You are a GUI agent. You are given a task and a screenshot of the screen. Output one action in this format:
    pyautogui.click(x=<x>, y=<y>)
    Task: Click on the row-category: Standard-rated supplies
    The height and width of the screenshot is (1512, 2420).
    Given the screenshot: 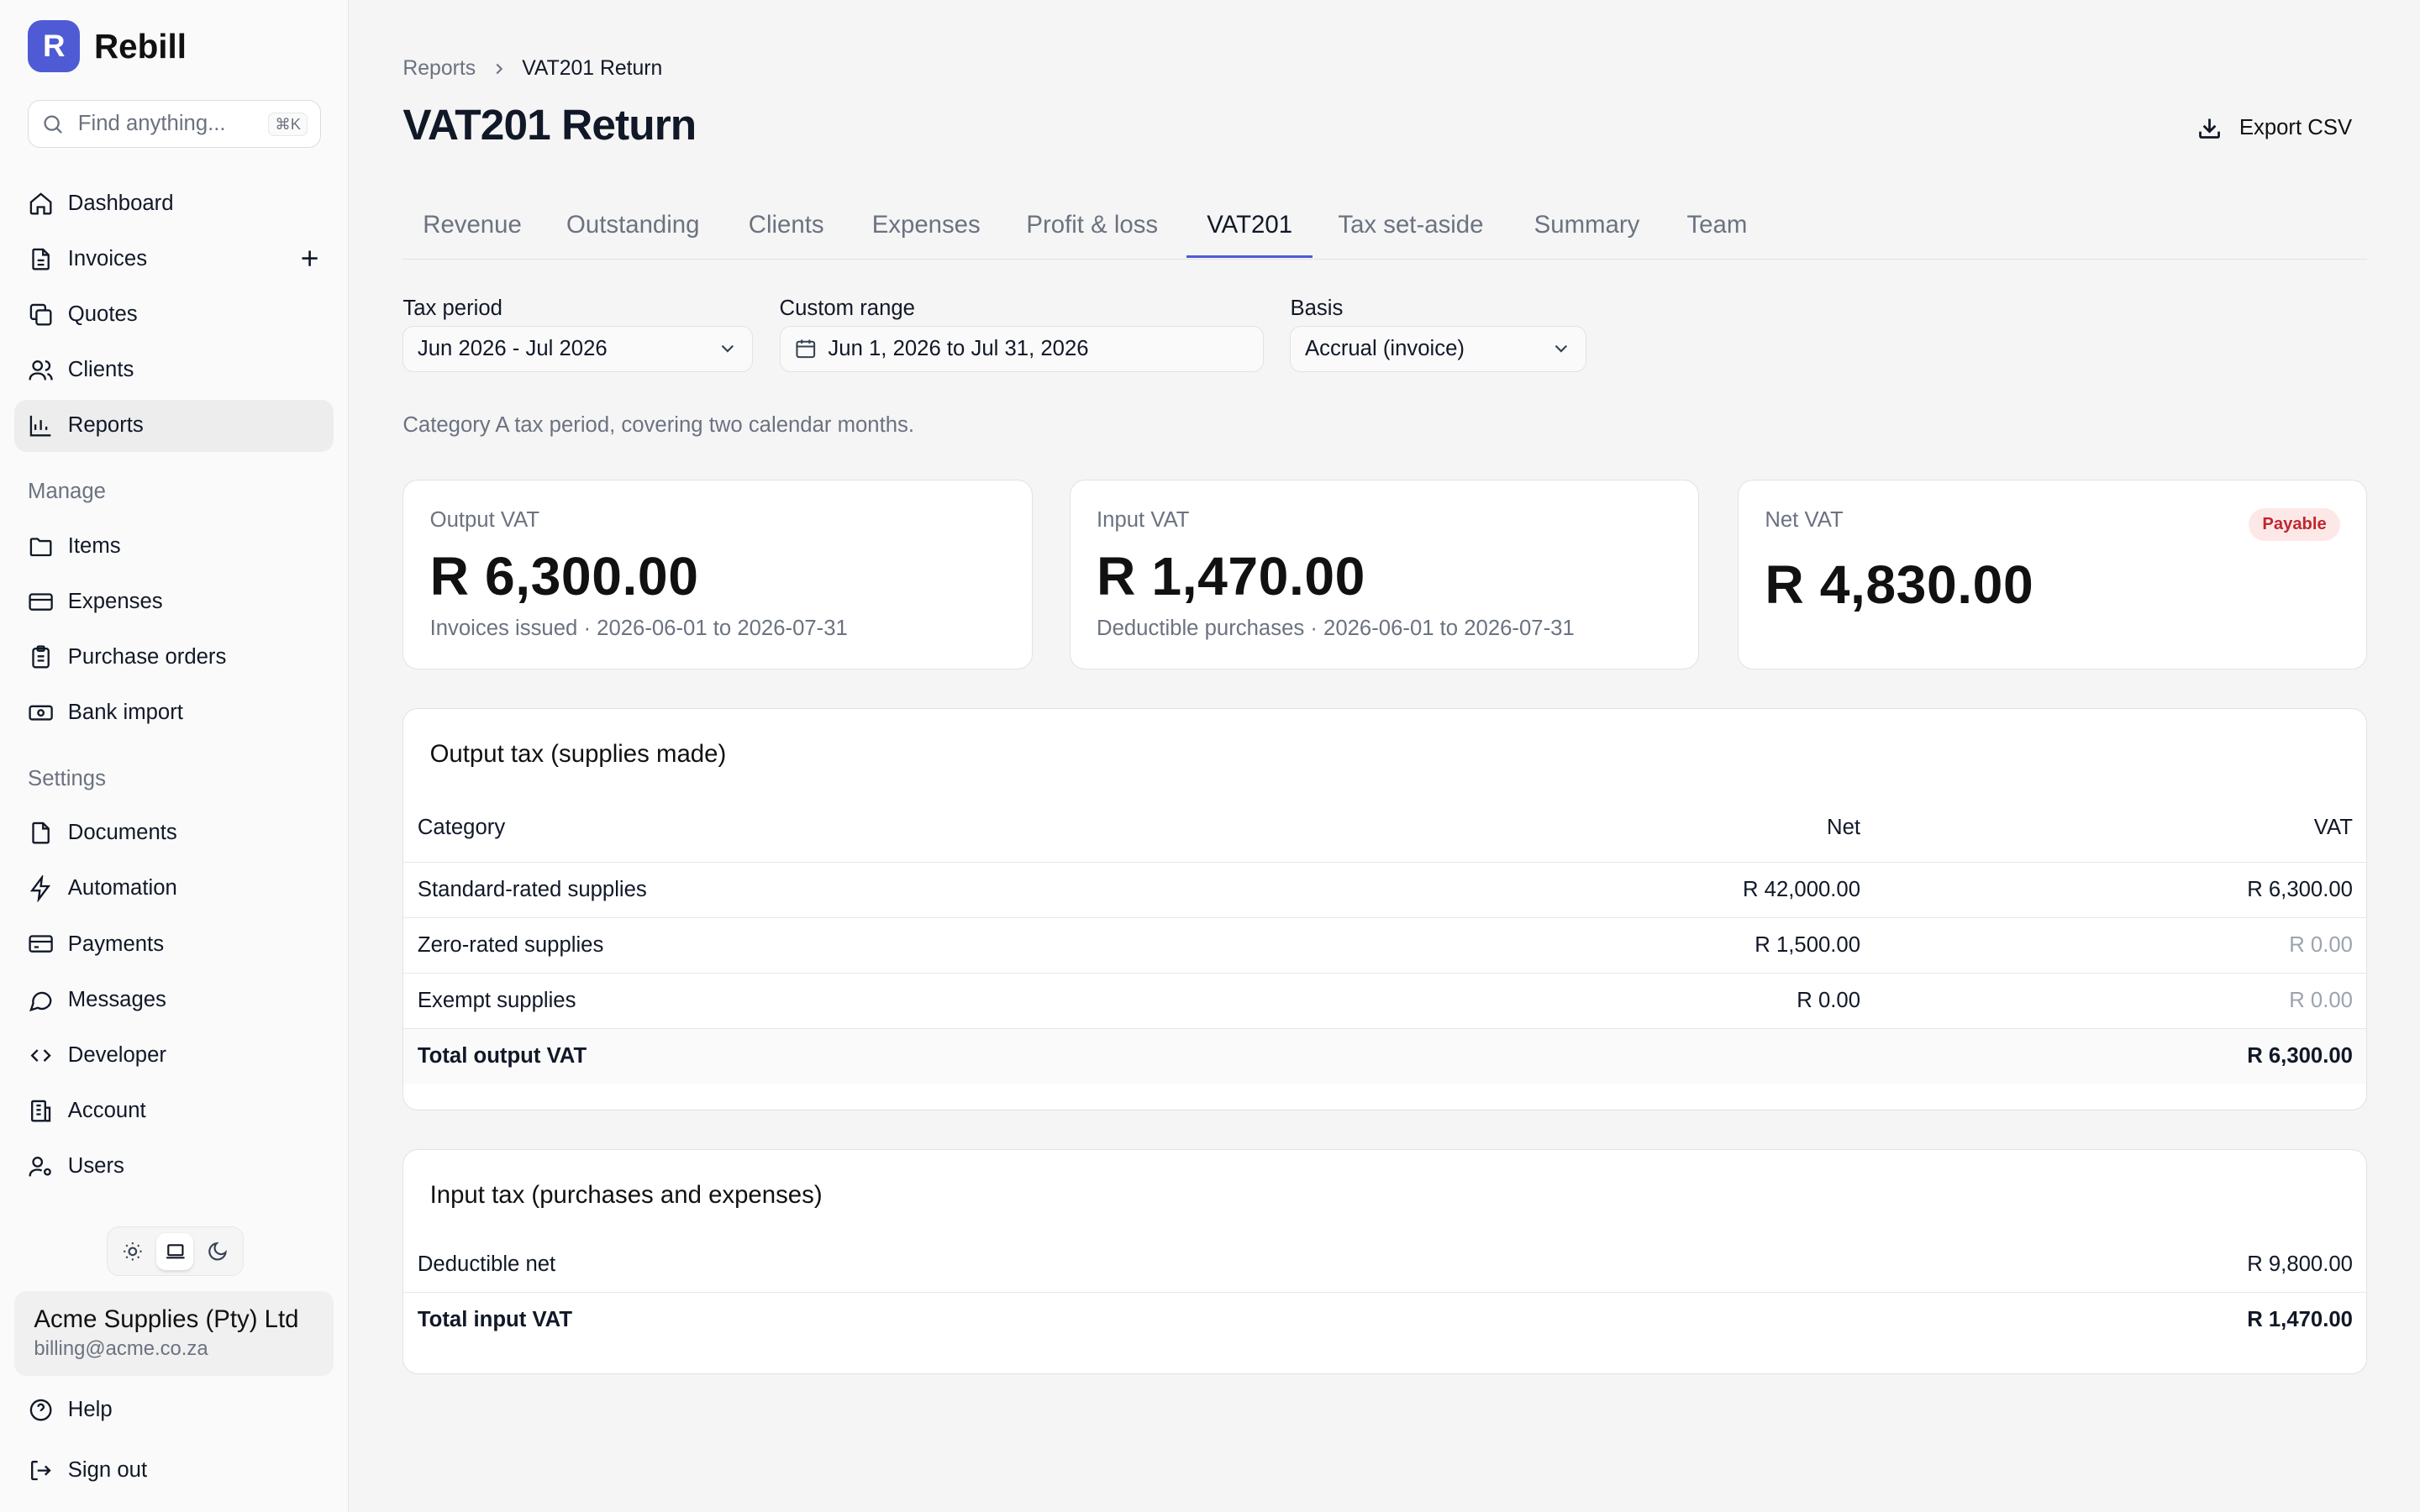 What is the action you would take?
    pyautogui.click(x=532, y=889)
    